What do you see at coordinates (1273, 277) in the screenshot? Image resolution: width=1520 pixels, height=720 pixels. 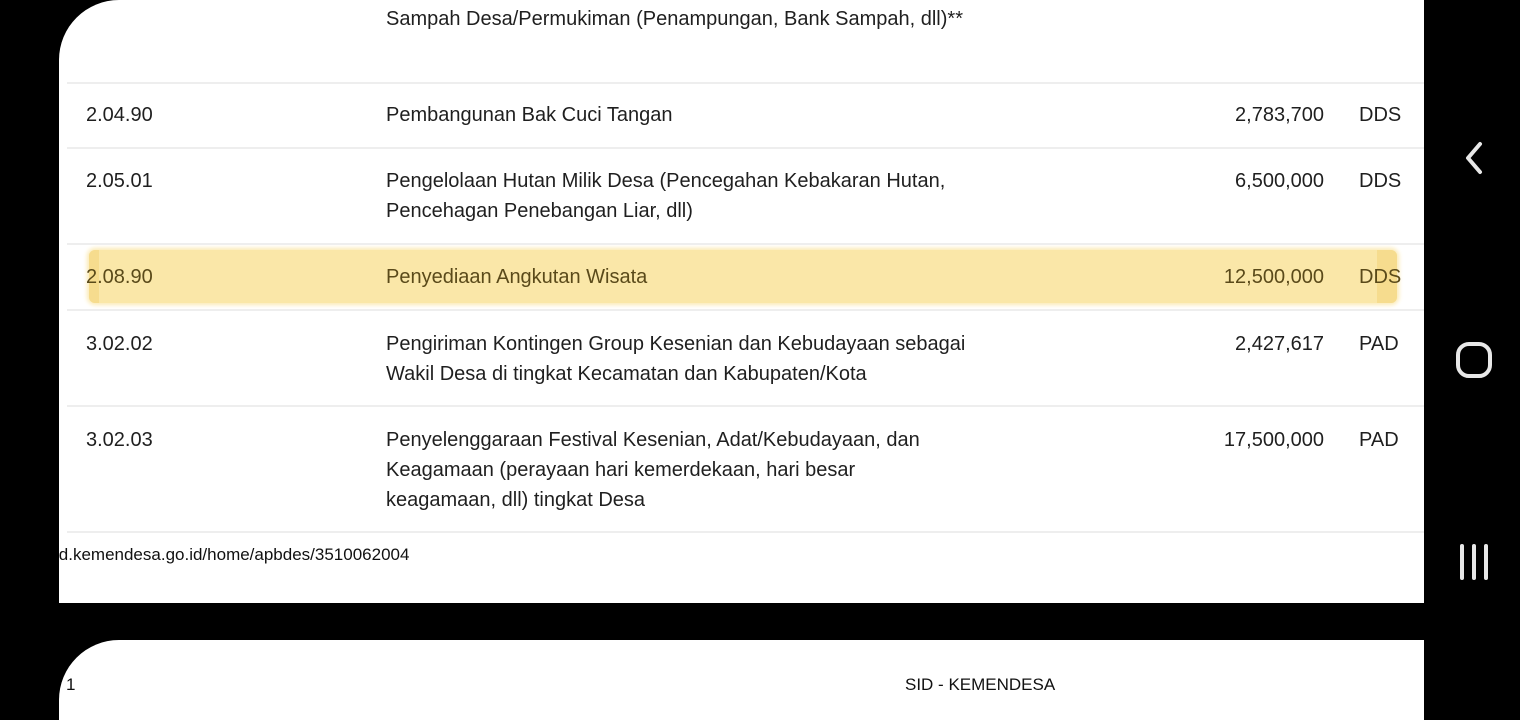 I see `row-amount: 12,500,000` at bounding box center [1273, 277].